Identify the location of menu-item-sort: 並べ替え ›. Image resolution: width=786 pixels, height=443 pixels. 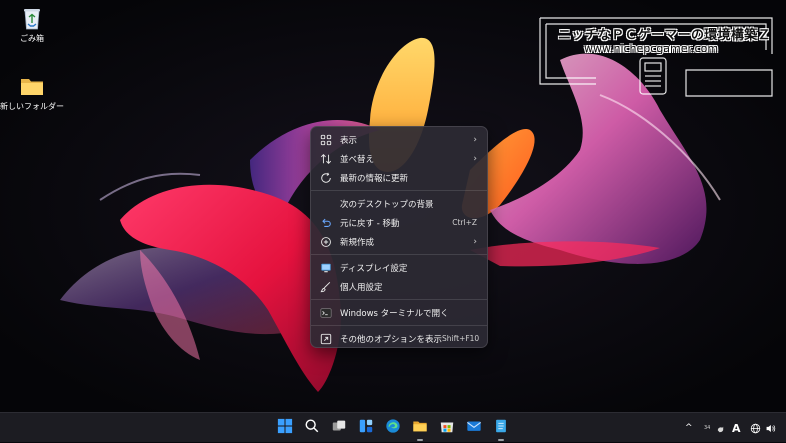
(399, 158).